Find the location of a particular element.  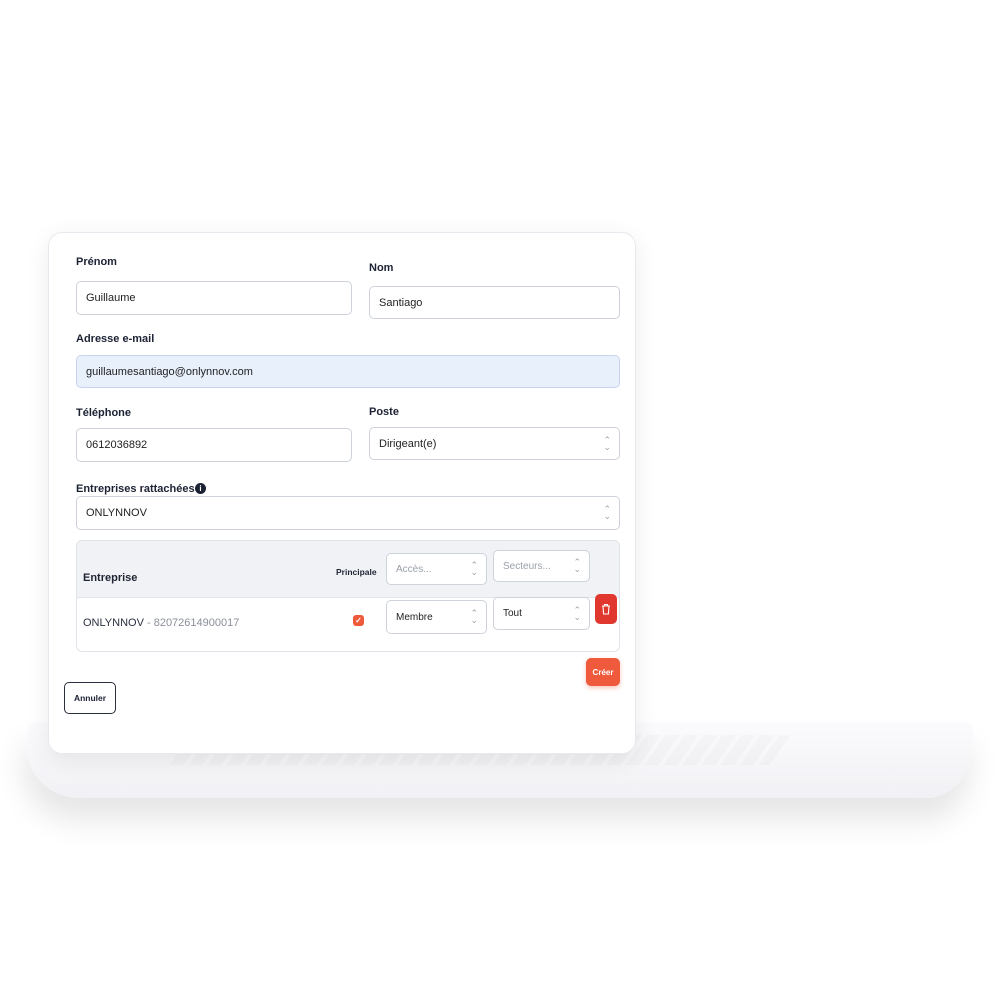

prenom-value: Guillaume is located at coordinates (111, 298).